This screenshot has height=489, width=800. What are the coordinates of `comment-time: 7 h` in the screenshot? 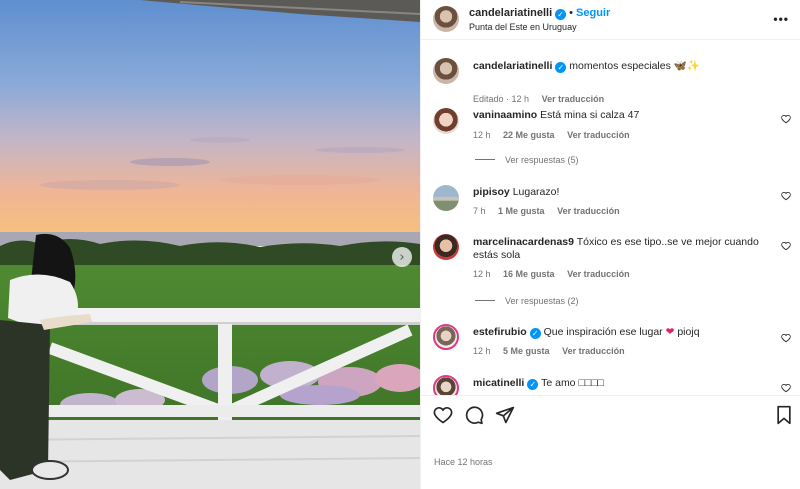 It's located at (479, 211).